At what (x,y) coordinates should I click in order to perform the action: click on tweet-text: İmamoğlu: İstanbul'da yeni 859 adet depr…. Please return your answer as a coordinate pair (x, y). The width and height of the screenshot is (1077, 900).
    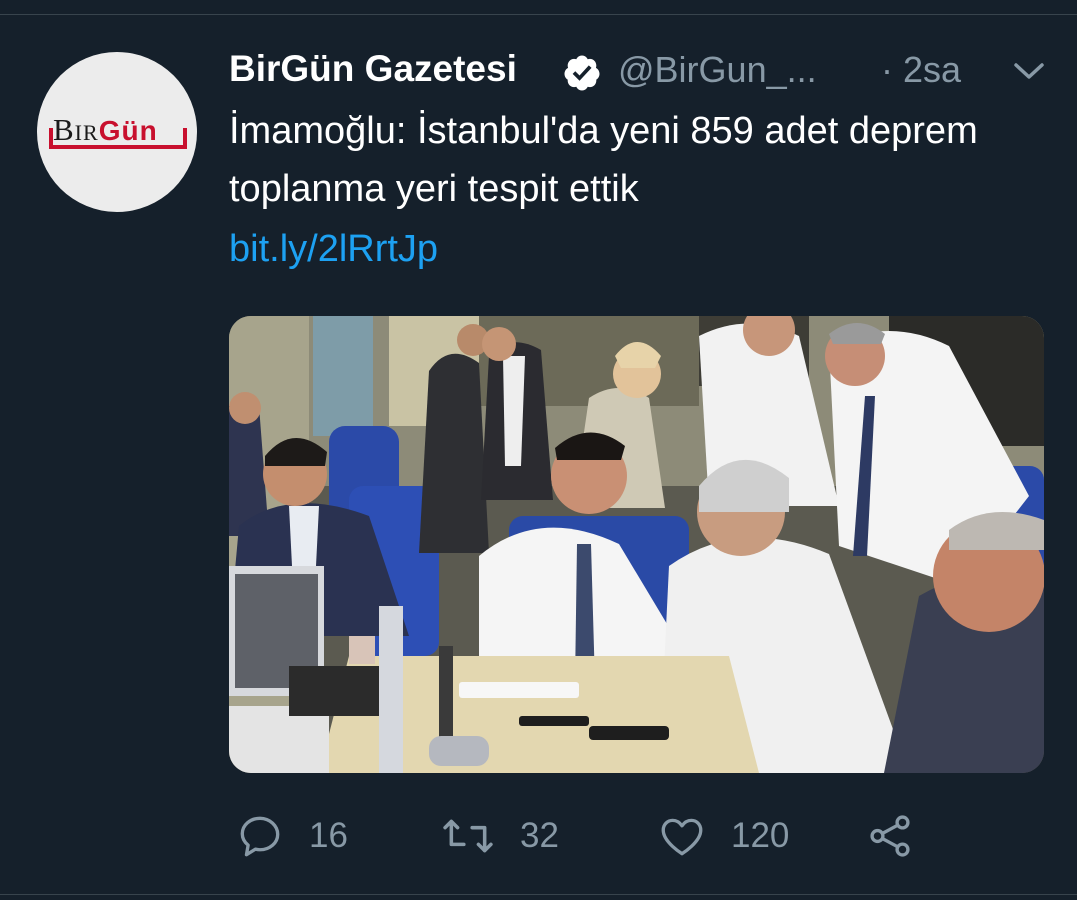
    Looking at the image, I should click on (603, 160).